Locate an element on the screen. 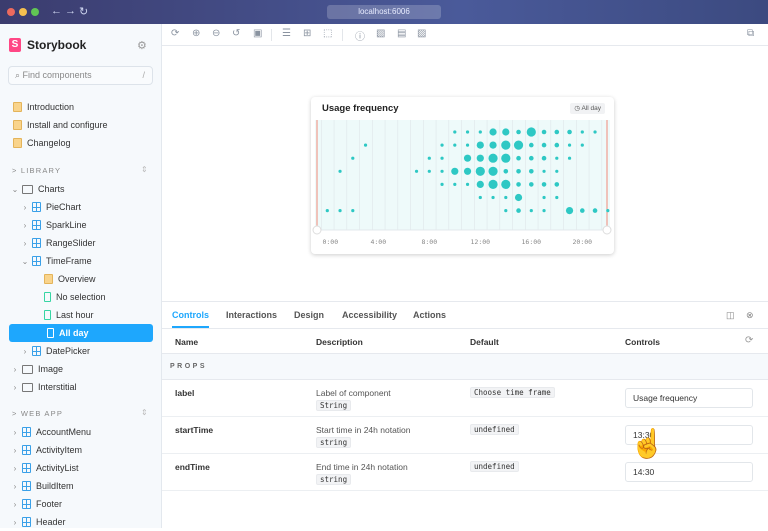  sidebar-item-component: › Header is located at coordinates (81, 522).